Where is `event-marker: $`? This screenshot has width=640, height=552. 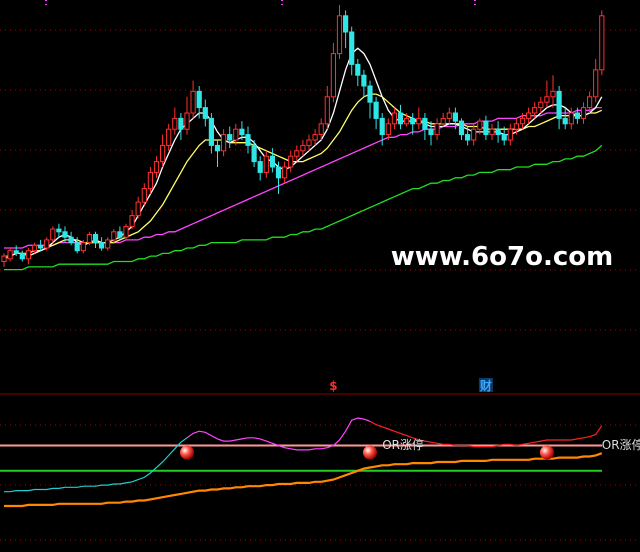
event-marker: $ is located at coordinates (333, 386).